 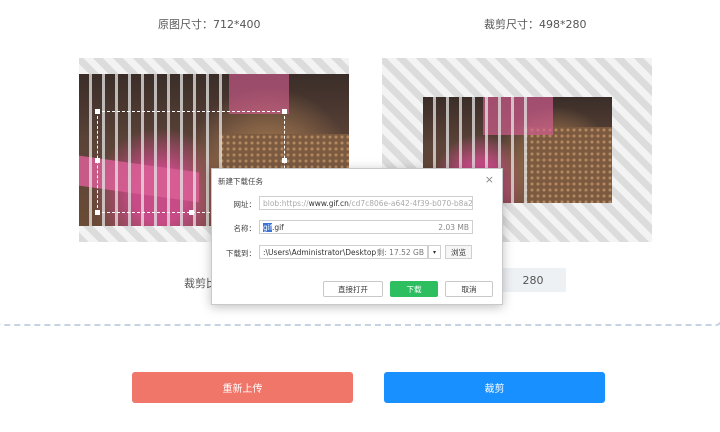 What do you see at coordinates (410, 203) in the screenshot?
I see `url-rest: /cd7c806e-a642-4f39-b070-b8a250` at bounding box center [410, 203].